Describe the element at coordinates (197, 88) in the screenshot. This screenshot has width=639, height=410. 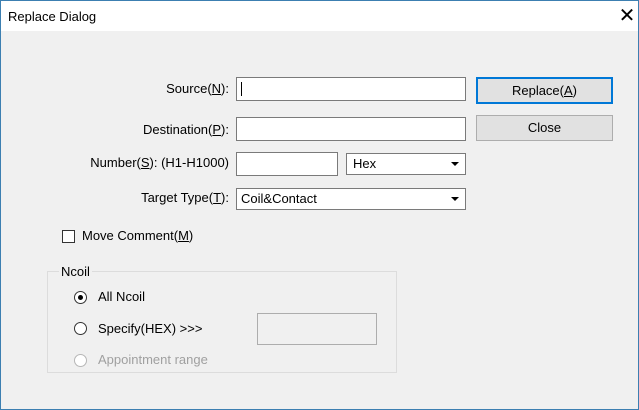
I see `source-label: Source(N):` at that location.